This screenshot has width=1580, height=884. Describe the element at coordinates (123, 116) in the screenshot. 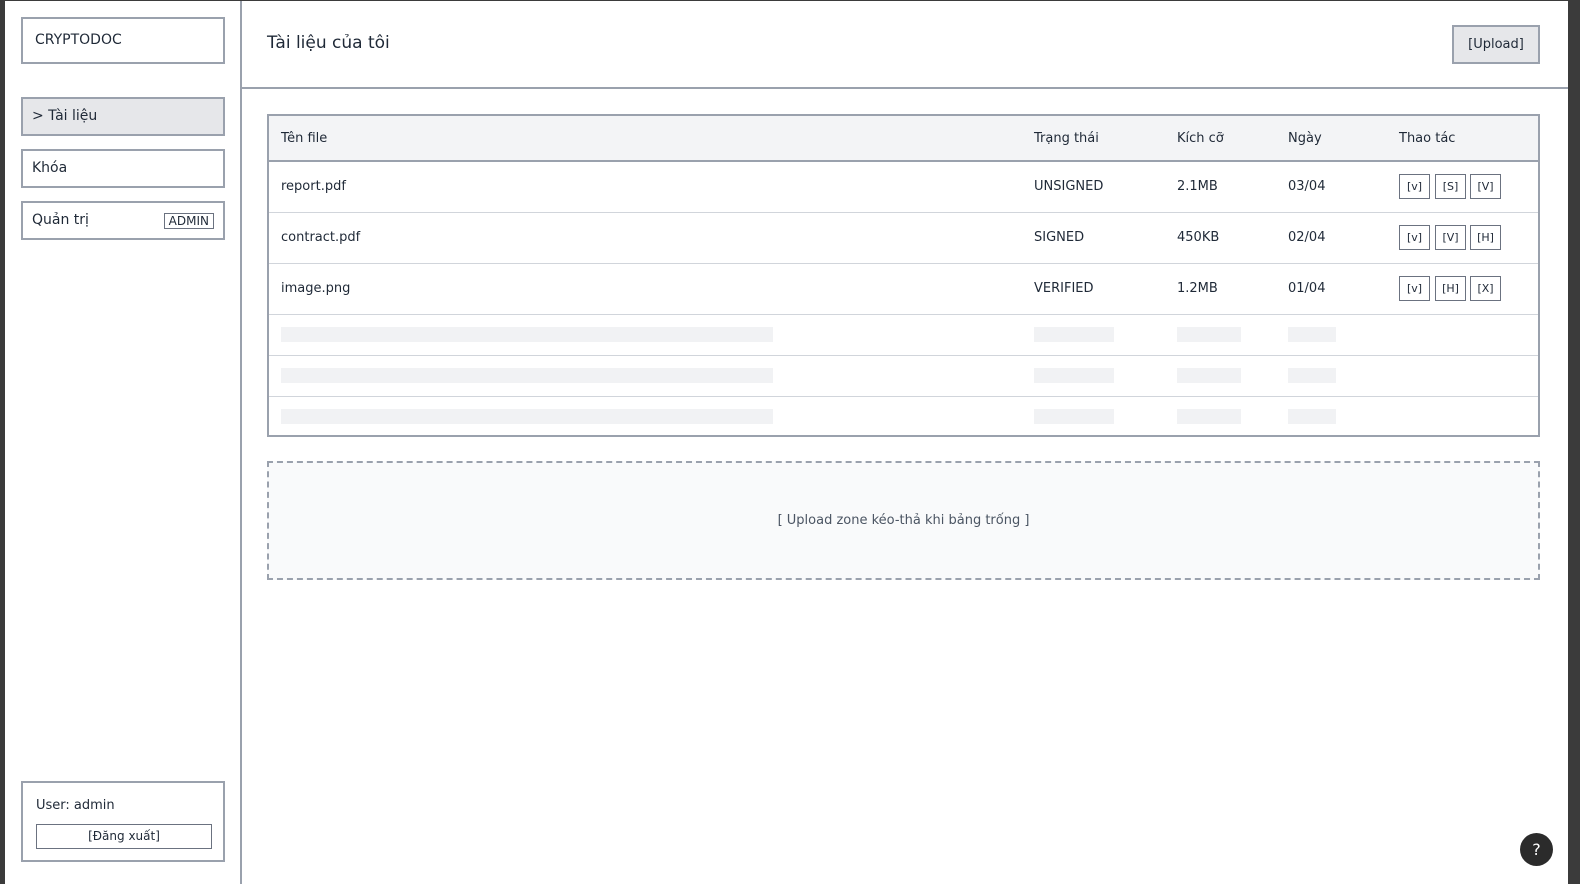

I see `sidebar-item-documents: > Tài liệu` at that location.